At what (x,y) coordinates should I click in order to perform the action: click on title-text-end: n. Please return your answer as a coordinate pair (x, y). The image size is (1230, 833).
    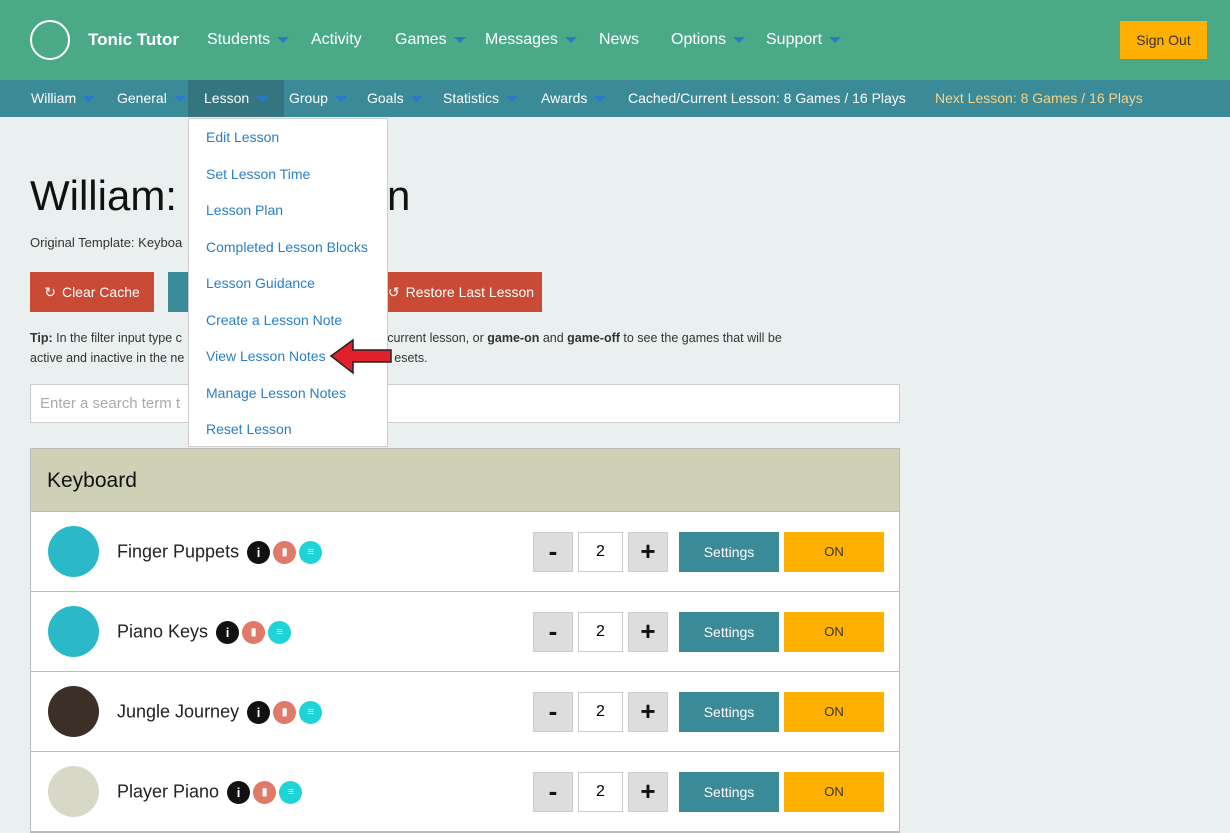
    Looking at the image, I should click on (399, 195).